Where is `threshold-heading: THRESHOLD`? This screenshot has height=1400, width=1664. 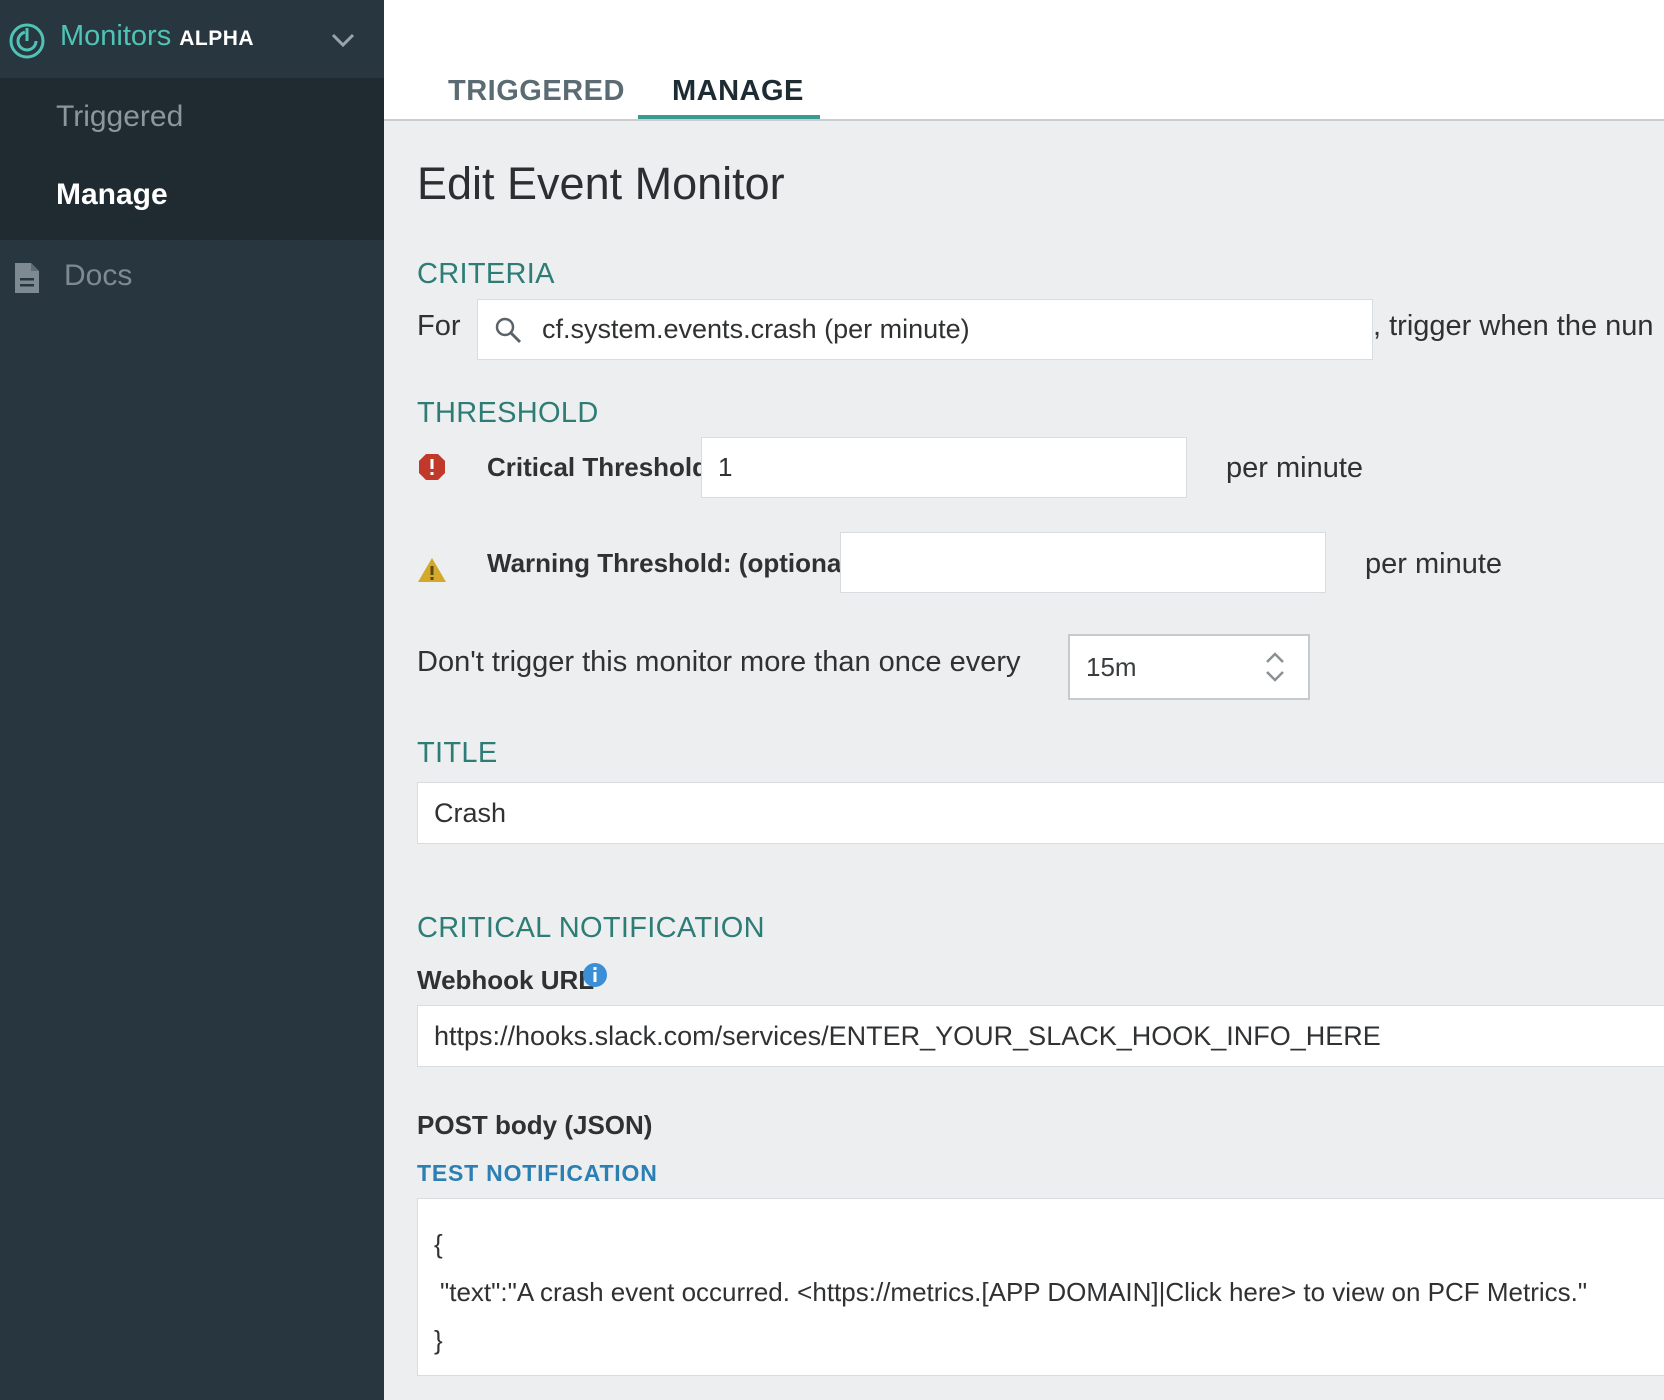
threshold-heading: THRESHOLD is located at coordinates (508, 413).